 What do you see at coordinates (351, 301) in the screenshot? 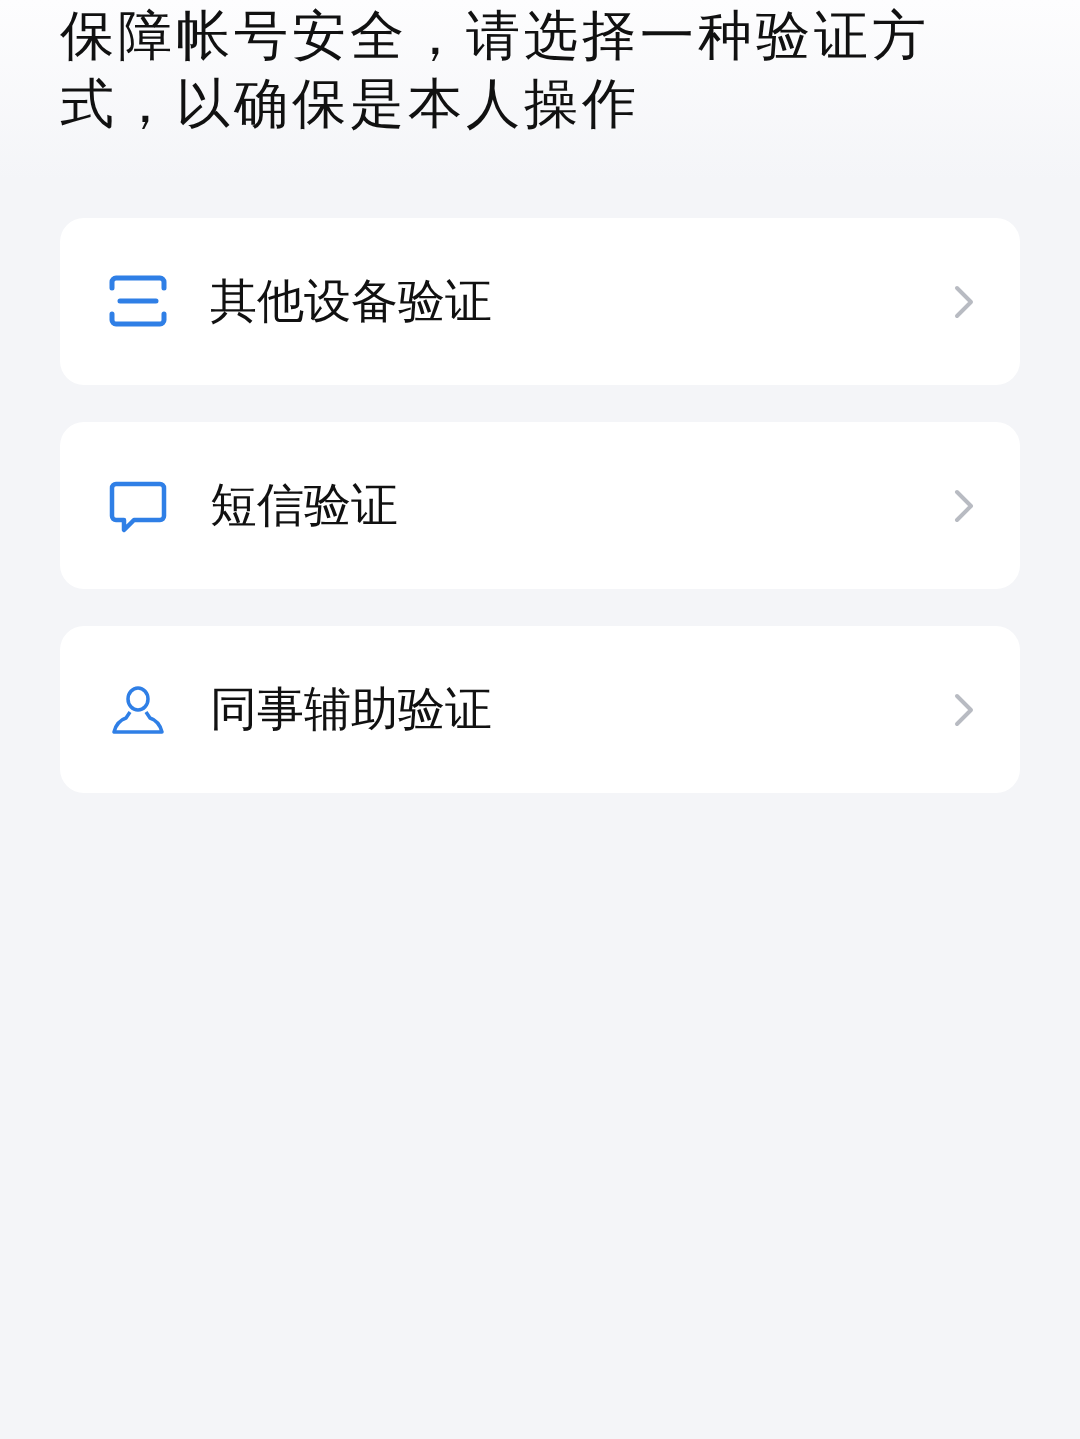
I see `option-label: 其他设备验证` at bounding box center [351, 301].